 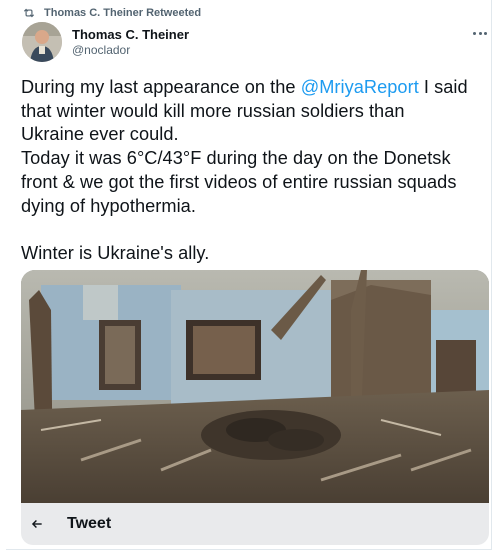 What do you see at coordinates (89, 523) in the screenshot?
I see `bar-title: Tweet` at bounding box center [89, 523].